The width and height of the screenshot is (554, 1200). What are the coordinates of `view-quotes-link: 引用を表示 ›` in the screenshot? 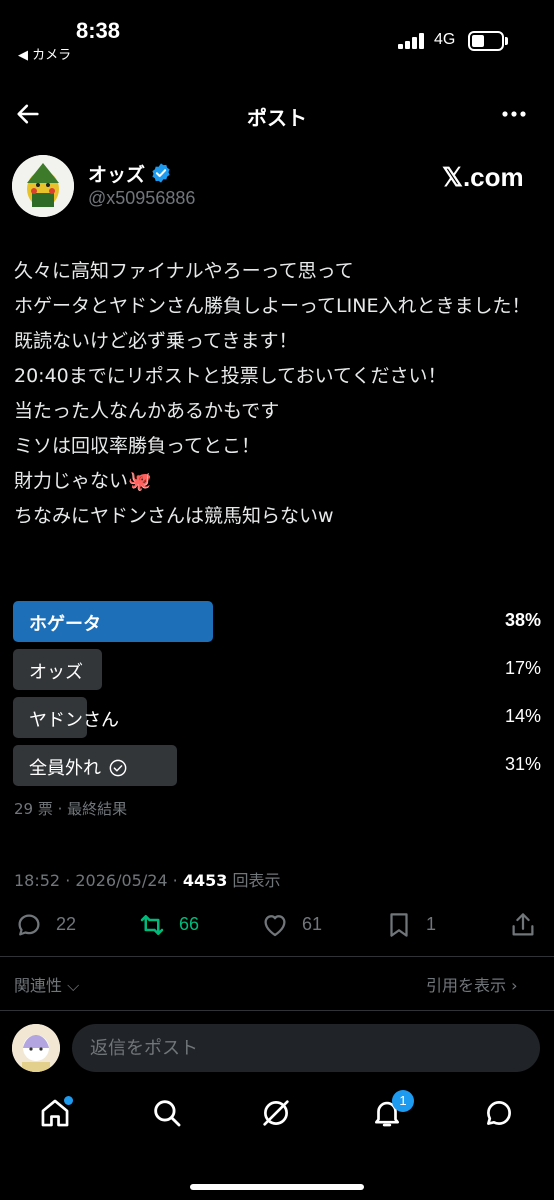 It's located at (472, 984).